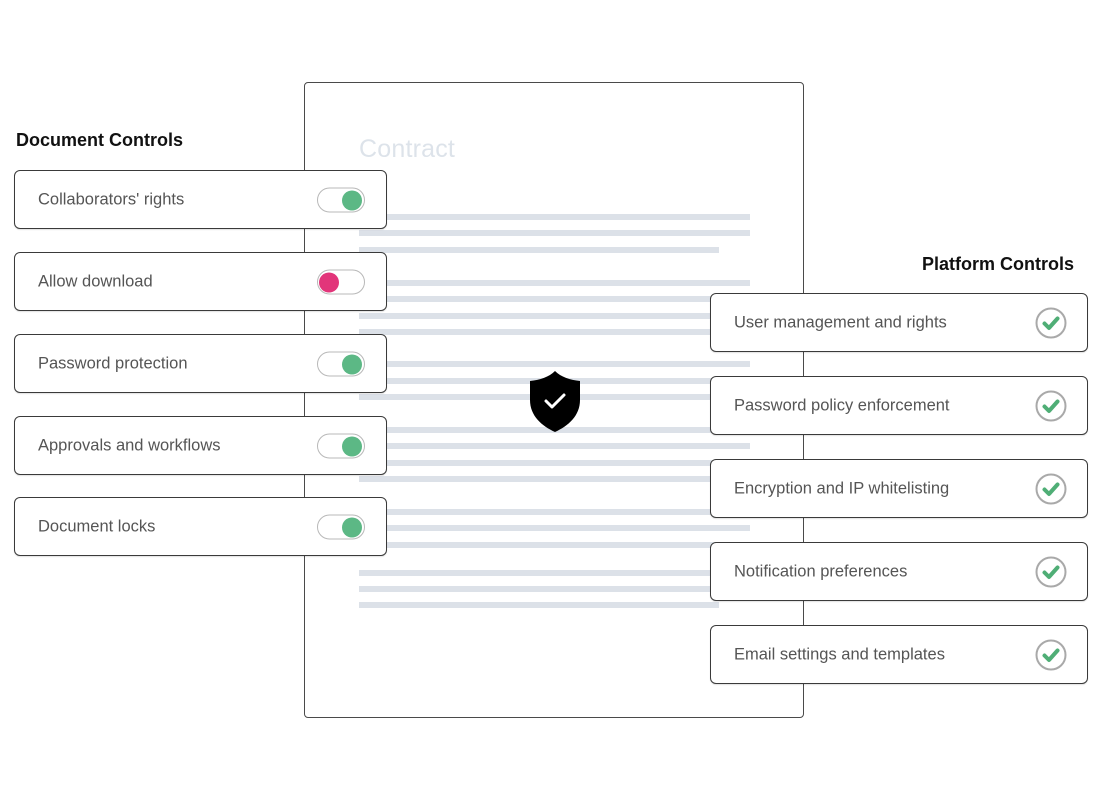 The width and height of the screenshot is (1101, 801). Describe the element at coordinates (821, 571) in the screenshot. I see `platform-control-label: Notification preferences` at that location.